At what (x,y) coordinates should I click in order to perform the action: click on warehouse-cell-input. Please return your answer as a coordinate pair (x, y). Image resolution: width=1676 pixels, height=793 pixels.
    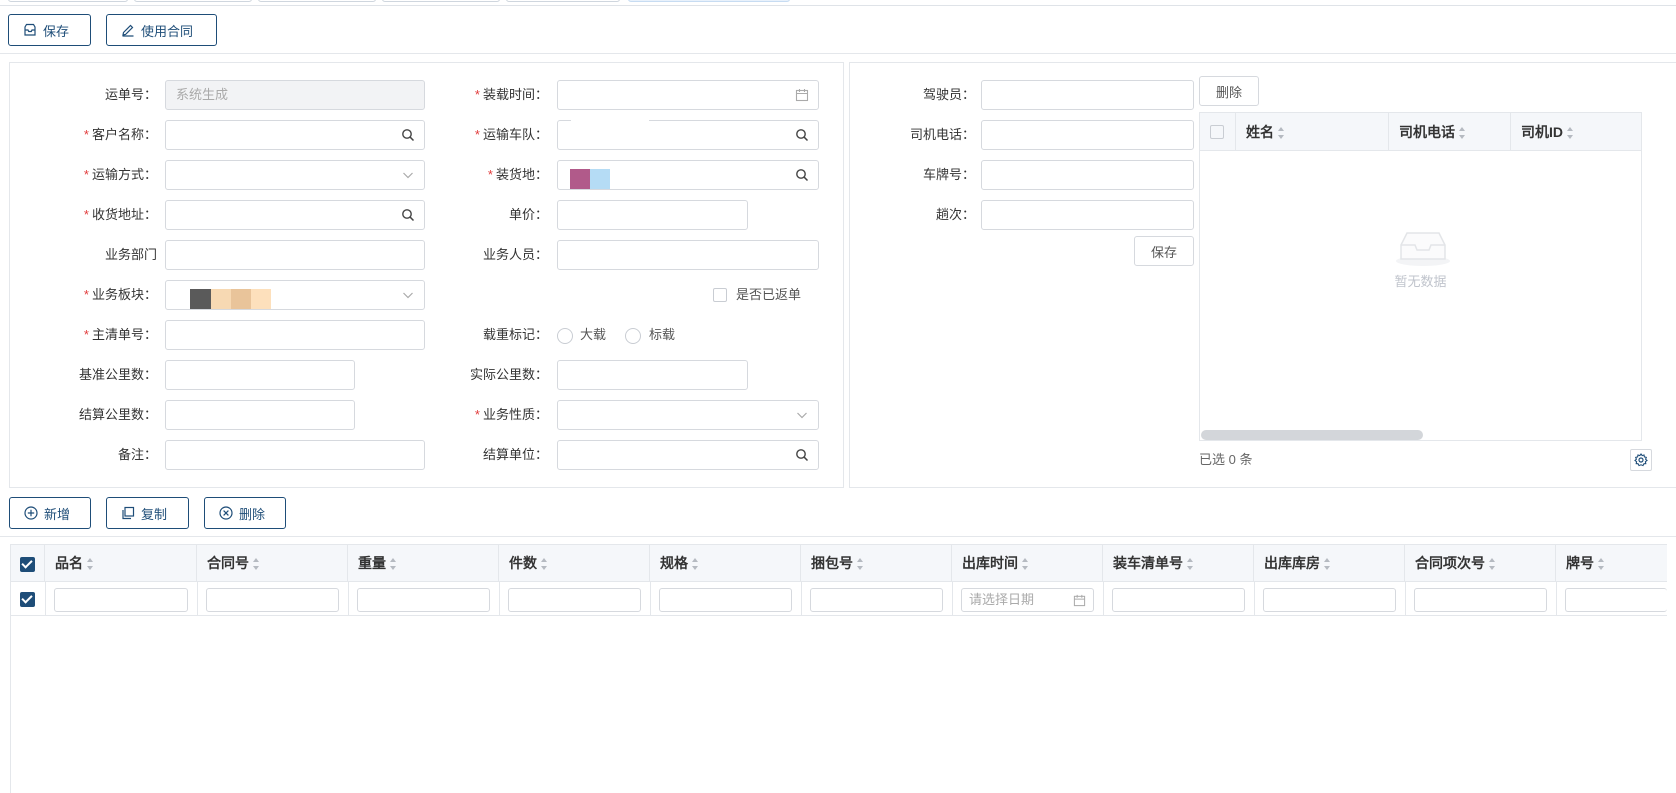
    Looking at the image, I should click on (1329, 600).